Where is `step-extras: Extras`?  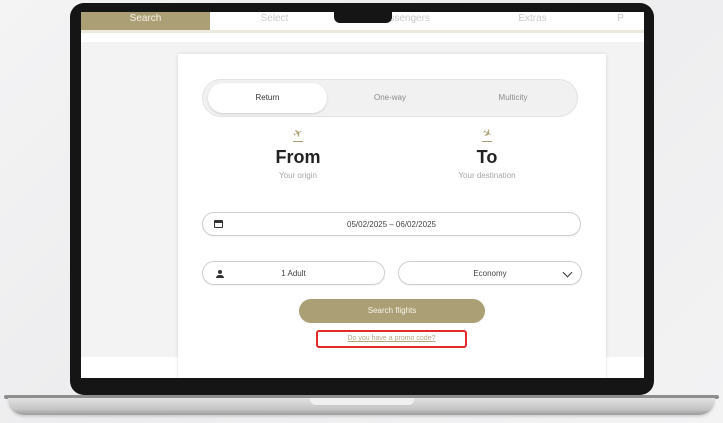
step-extras: Extras is located at coordinates (532, 21).